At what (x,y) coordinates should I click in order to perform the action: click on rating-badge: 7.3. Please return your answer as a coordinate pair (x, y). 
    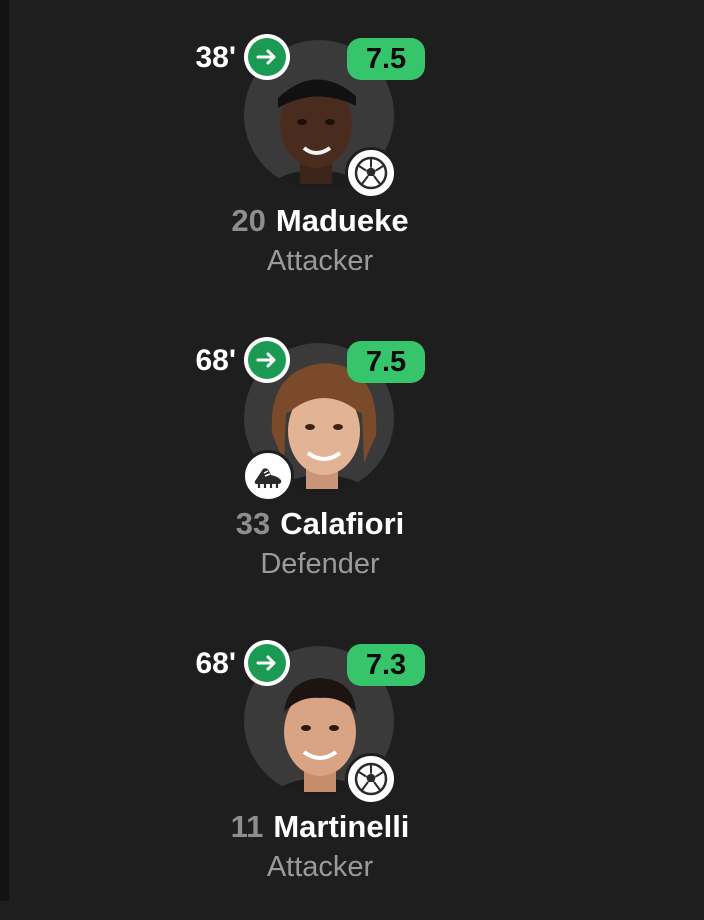
    Looking at the image, I should click on (386, 665).